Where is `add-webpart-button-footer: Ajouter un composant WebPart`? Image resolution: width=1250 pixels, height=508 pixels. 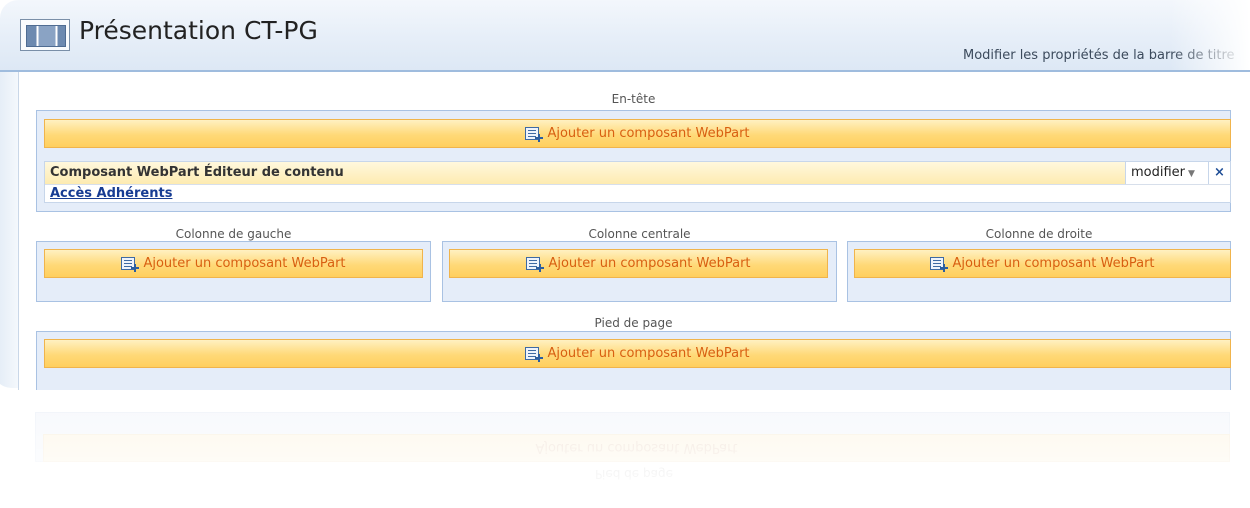 add-webpart-button-footer: Ajouter un composant WebPart is located at coordinates (637, 353).